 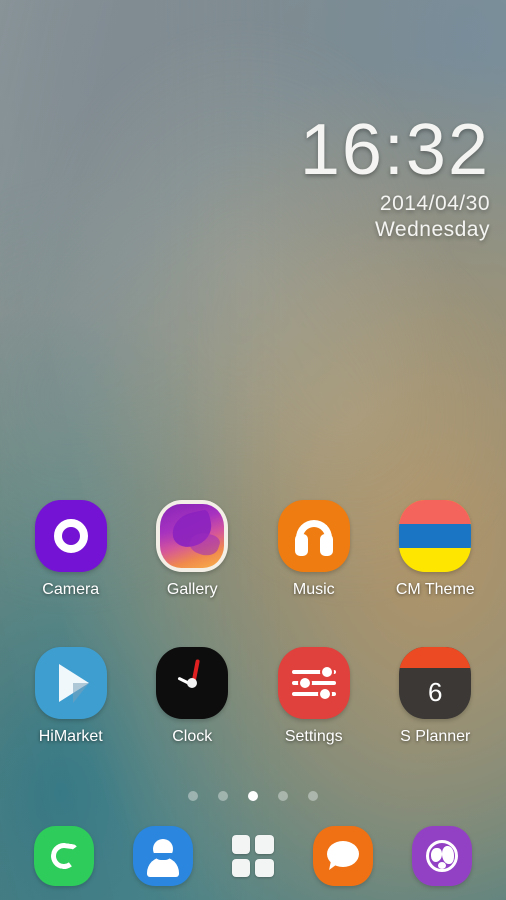 What do you see at coordinates (313, 736) in the screenshot?
I see `app-label: Settings` at bounding box center [313, 736].